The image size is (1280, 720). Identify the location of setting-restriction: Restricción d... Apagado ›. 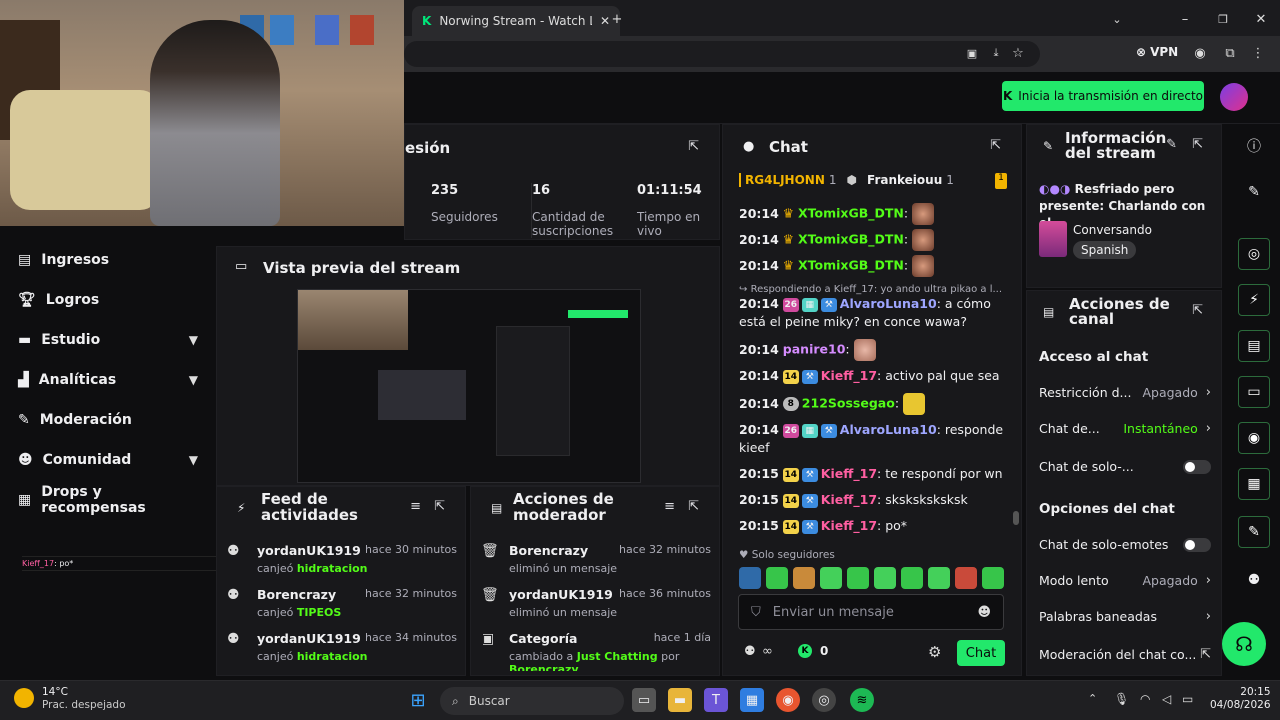
(1125, 392).